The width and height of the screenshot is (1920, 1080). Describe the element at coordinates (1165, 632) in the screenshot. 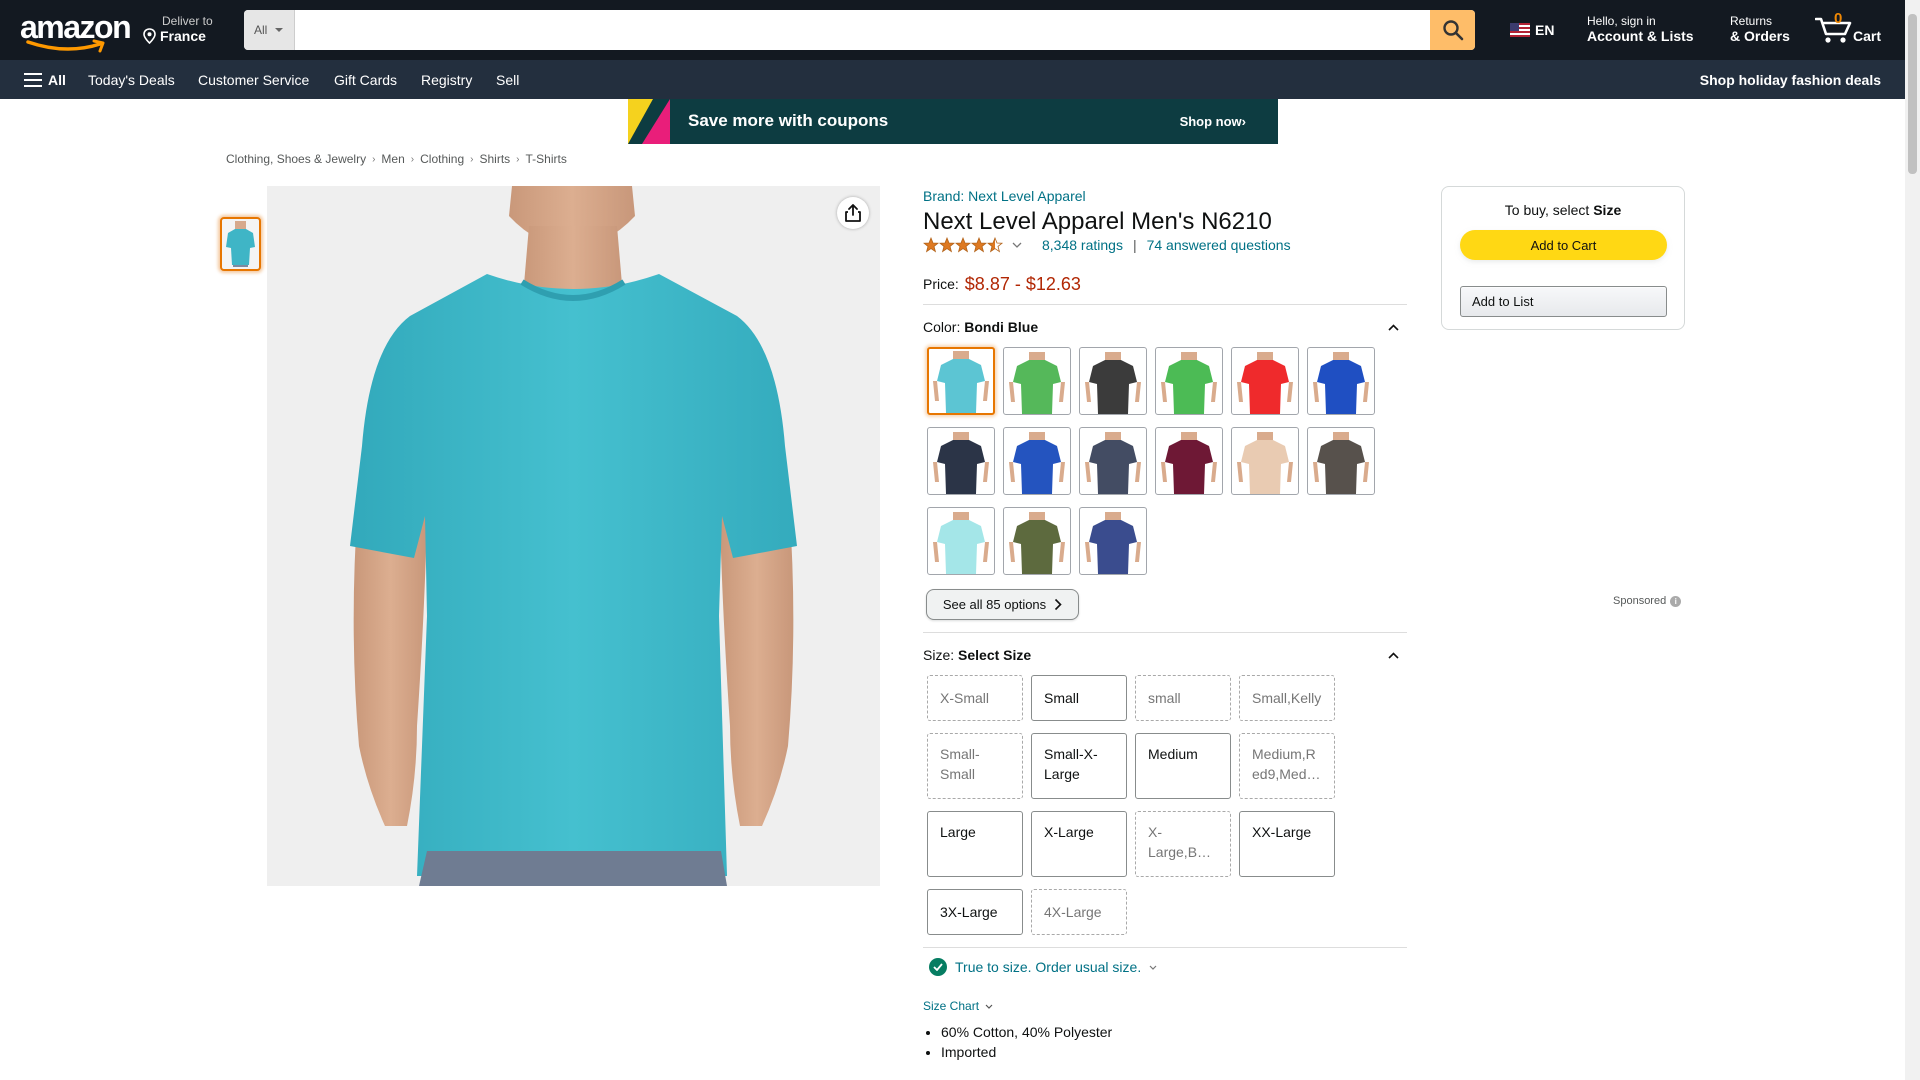

I see `divider` at that location.